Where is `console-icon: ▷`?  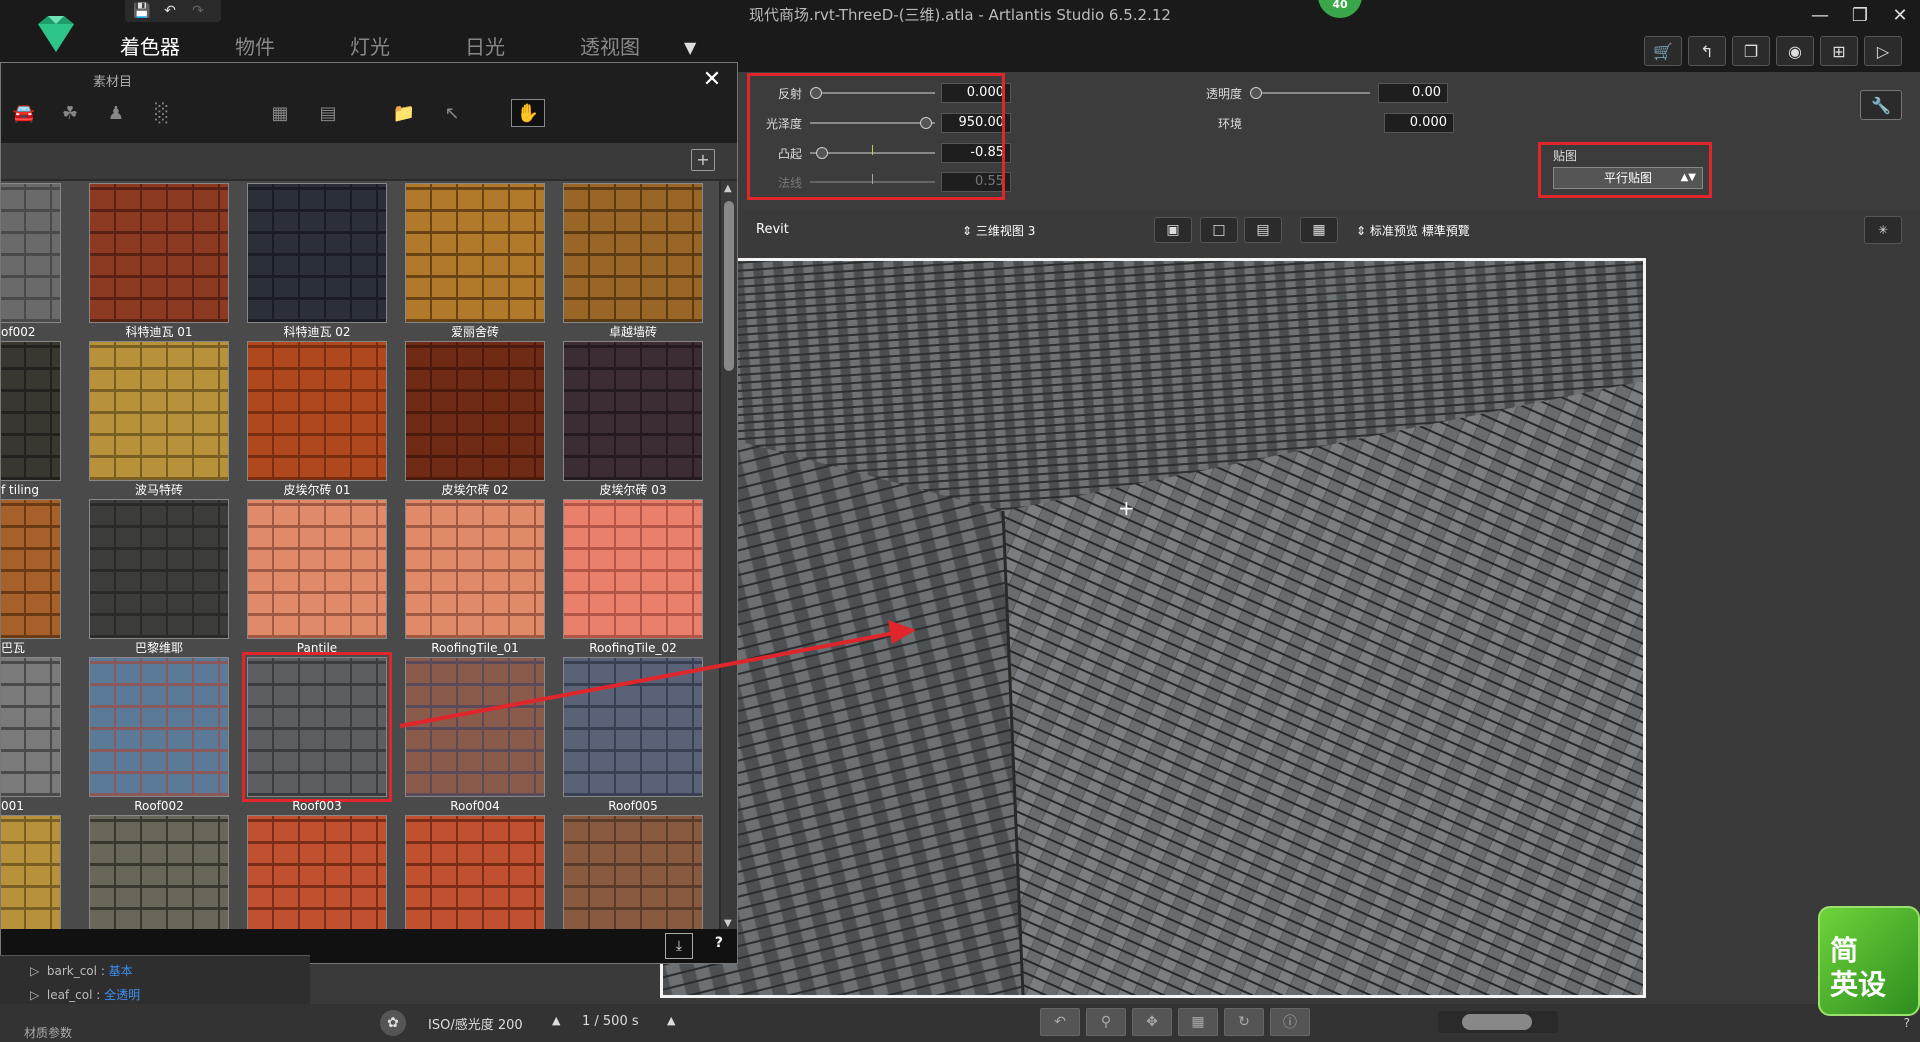
console-icon: ▷ is located at coordinates (1883, 51).